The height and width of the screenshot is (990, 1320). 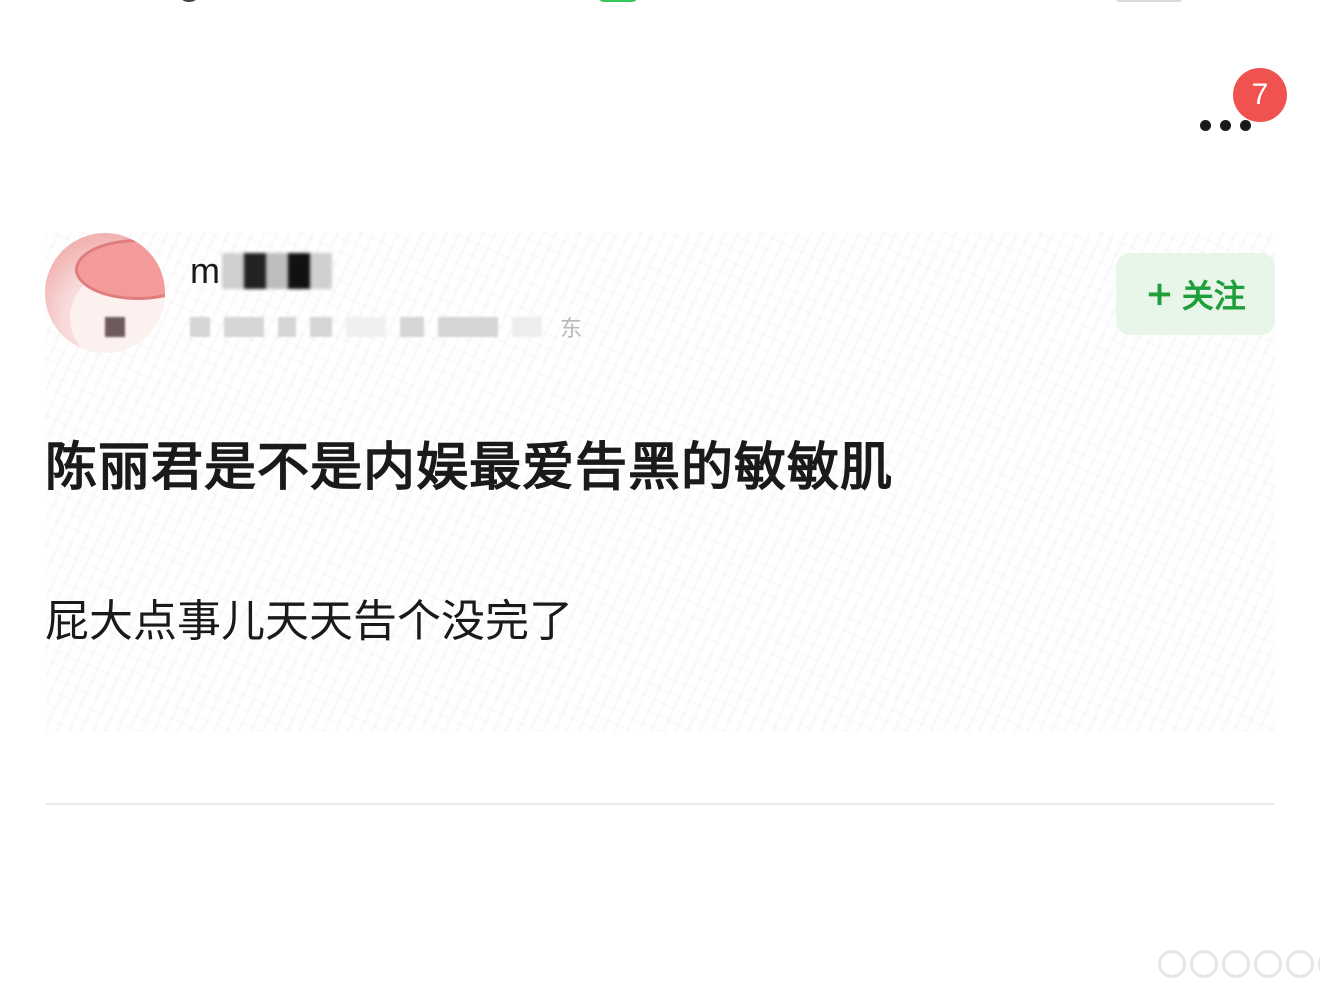 What do you see at coordinates (618, 1) in the screenshot?
I see `status-fragment-center` at bounding box center [618, 1].